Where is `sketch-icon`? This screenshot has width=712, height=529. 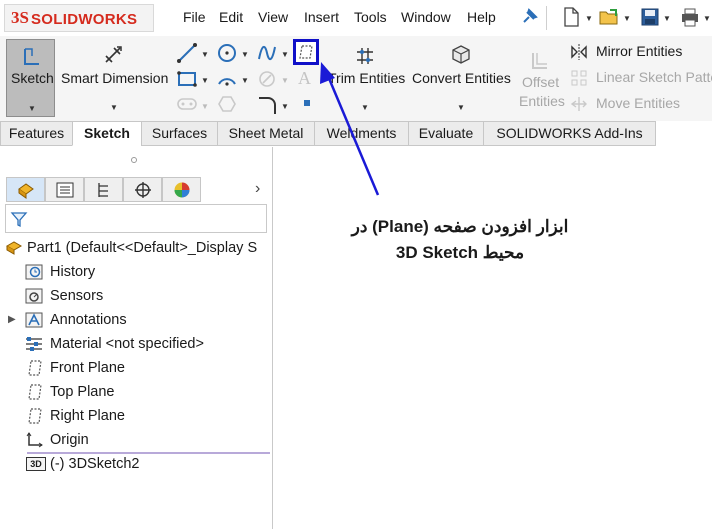 sketch-icon is located at coordinates (31, 56).